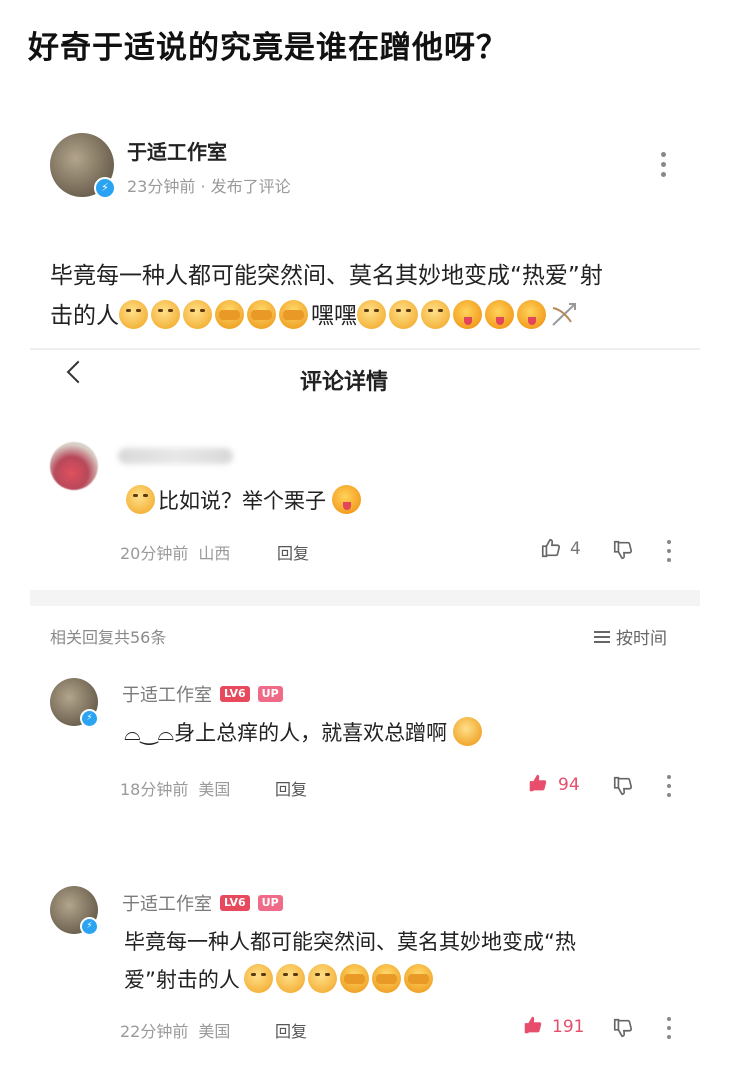  Describe the element at coordinates (669, 551) in the screenshot. I see `comment-more-icon` at that location.